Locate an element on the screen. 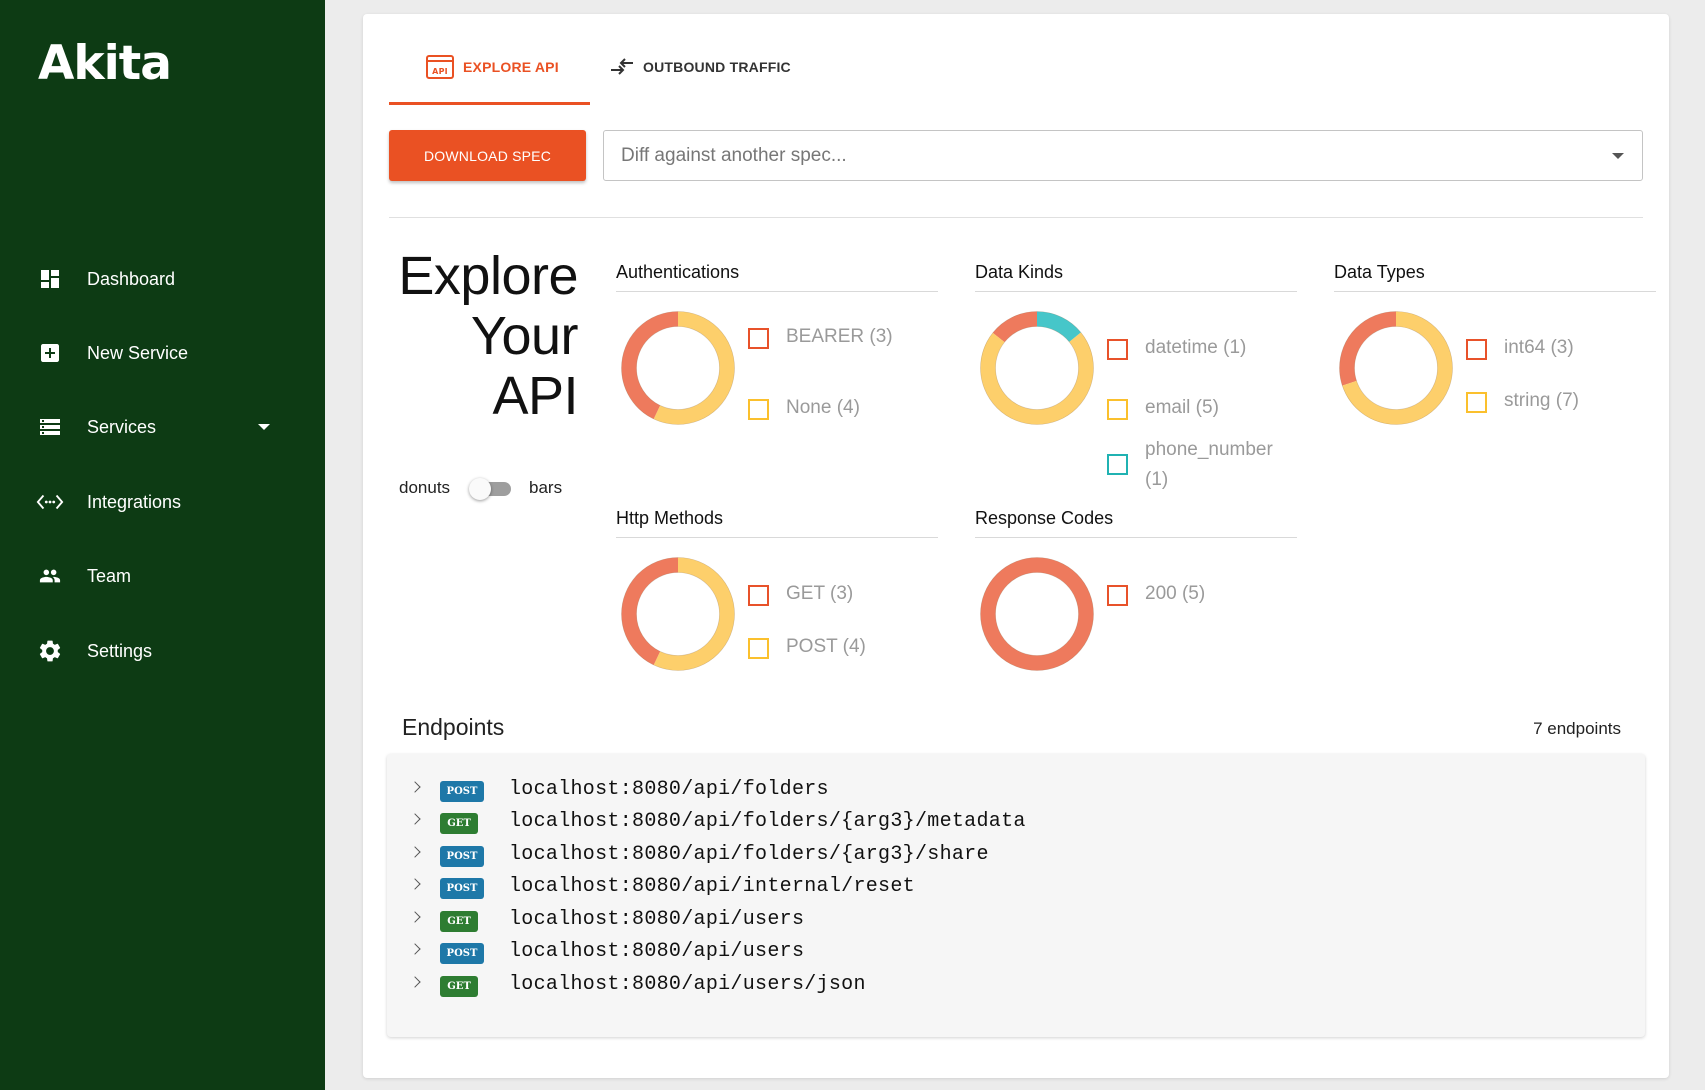  endpoints-count: 7 endpoints is located at coordinates (1577, 728).